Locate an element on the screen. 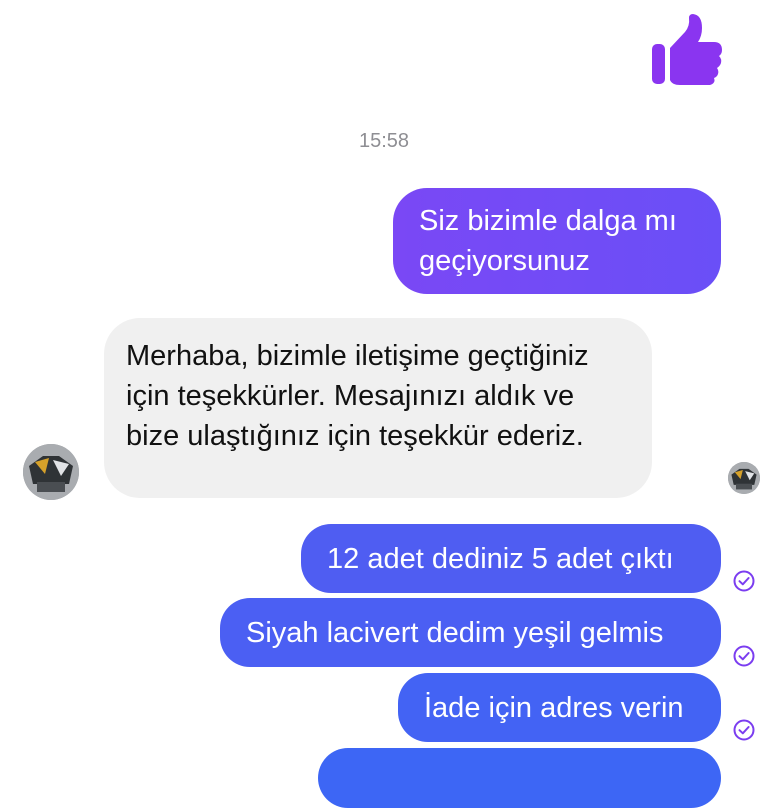 The height and width of the screenshot is (808, 768). contact-avatar is located at coordinates (51, 472).